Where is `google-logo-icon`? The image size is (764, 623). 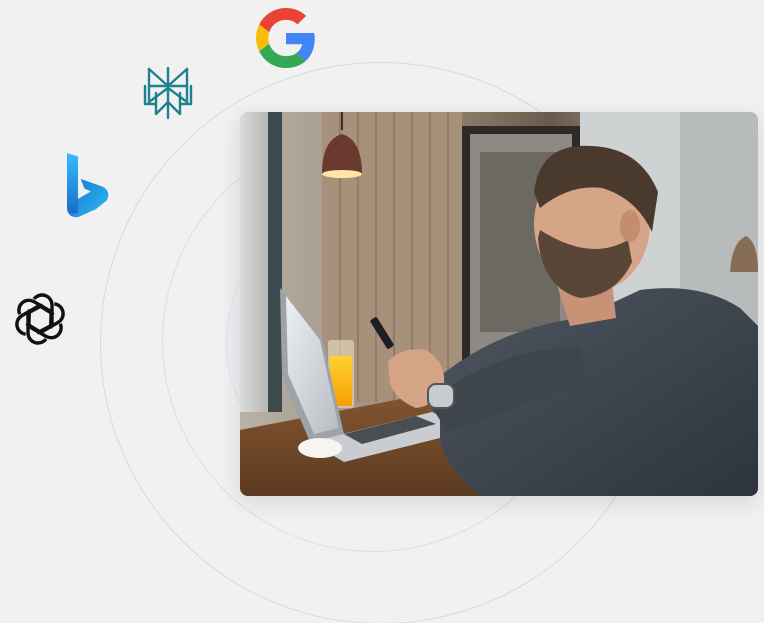 google-logo-icon is located at coordinates (286, 38).